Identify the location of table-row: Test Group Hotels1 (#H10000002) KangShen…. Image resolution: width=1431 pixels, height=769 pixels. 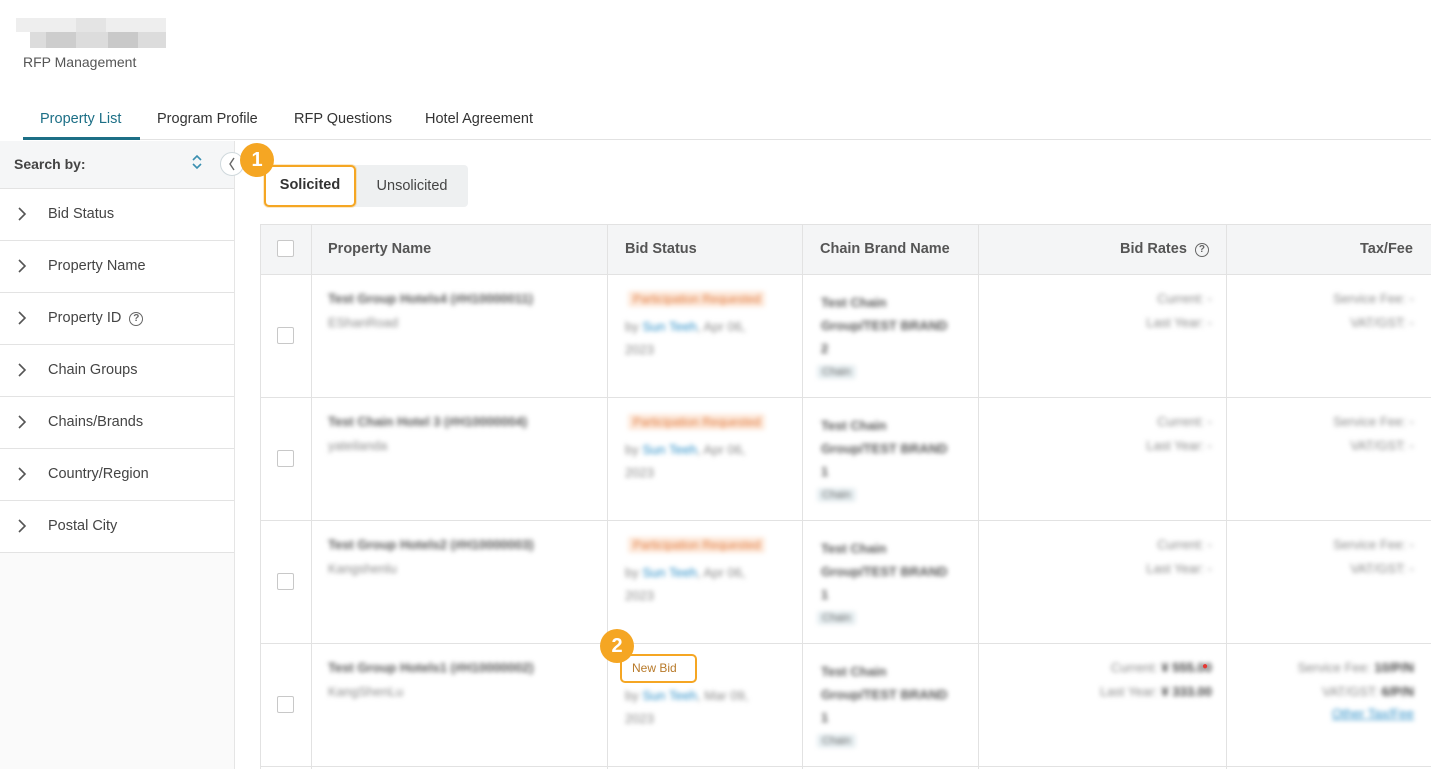
(846, 705).